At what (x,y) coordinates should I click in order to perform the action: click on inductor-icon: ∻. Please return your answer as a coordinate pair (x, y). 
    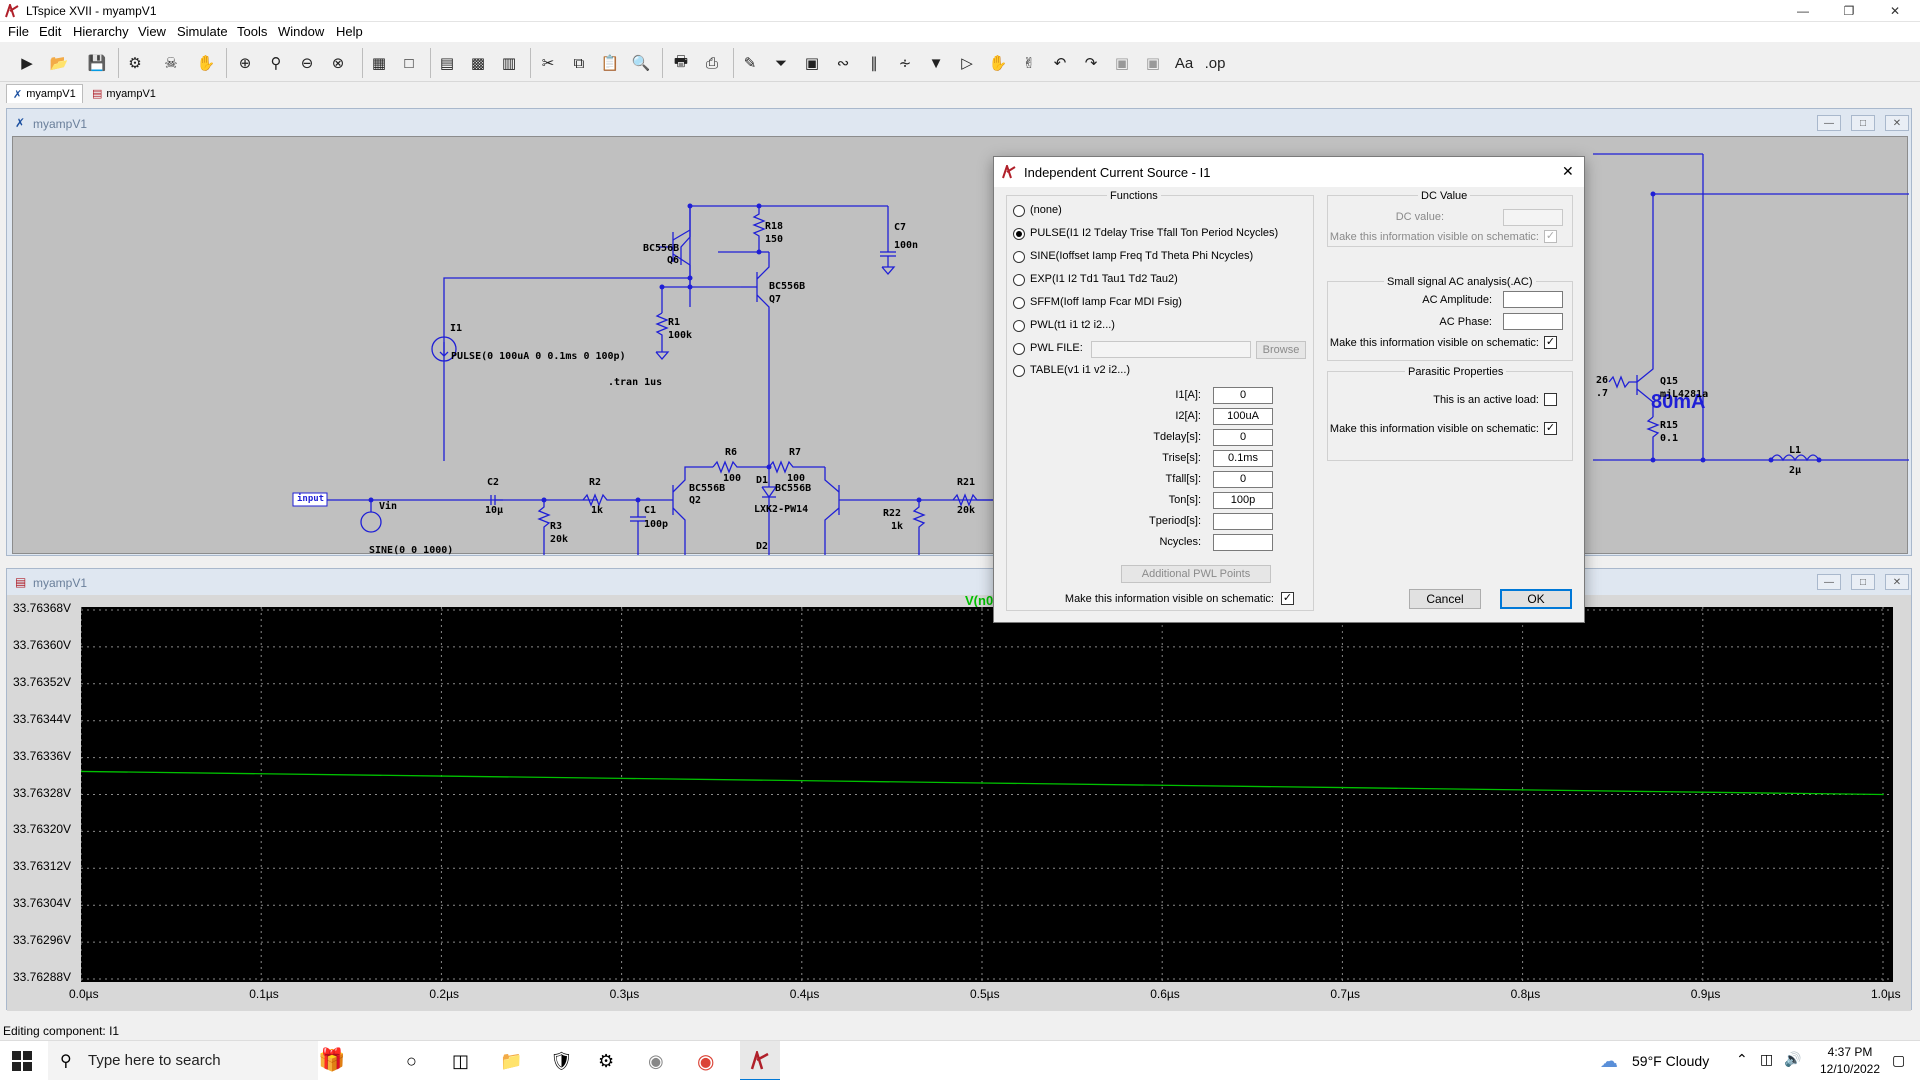
    Looking at the image, I should click on (905, 63).